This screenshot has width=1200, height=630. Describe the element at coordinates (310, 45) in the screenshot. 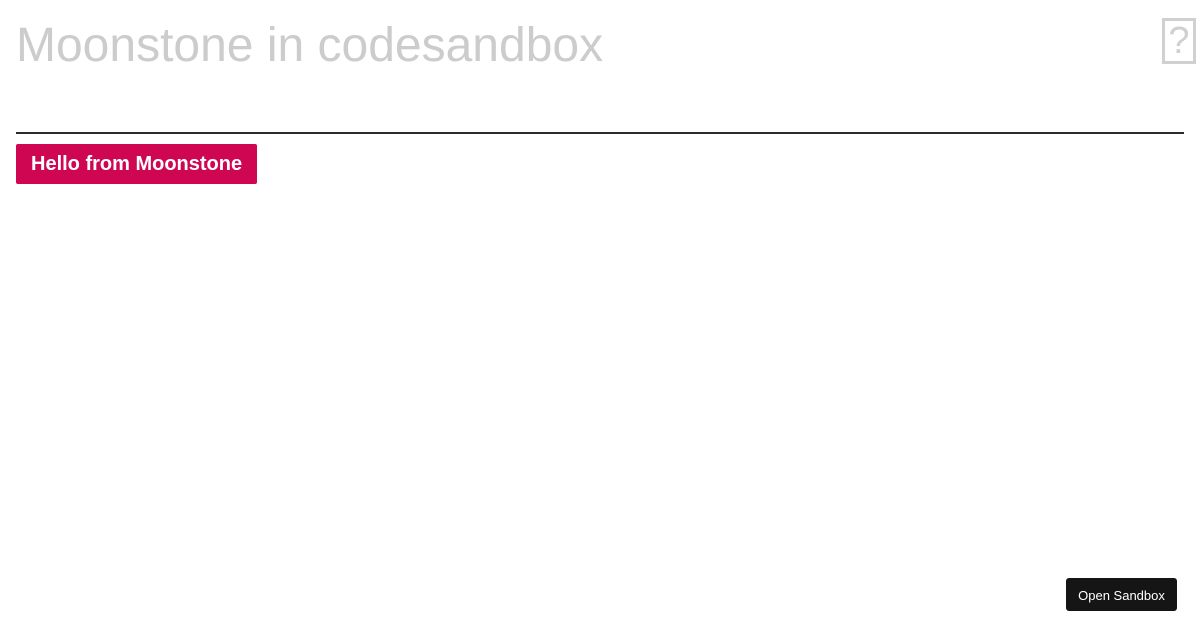

I see `page-title: Moonstone in codesandbox` at that location.